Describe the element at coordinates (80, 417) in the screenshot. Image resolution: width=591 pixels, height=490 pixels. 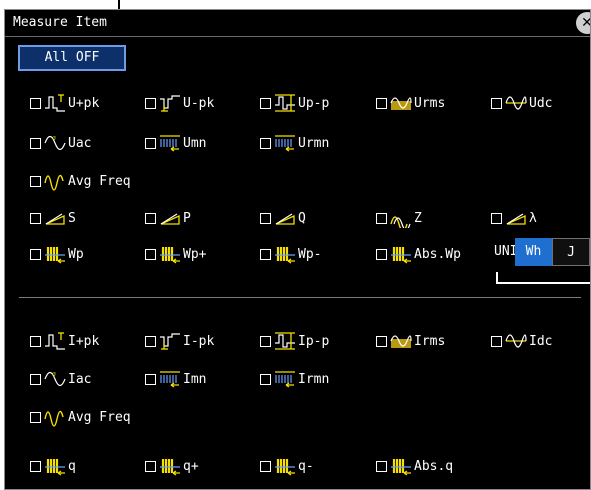
I see `item-i-avg-freq: Avg Freq` at that location.